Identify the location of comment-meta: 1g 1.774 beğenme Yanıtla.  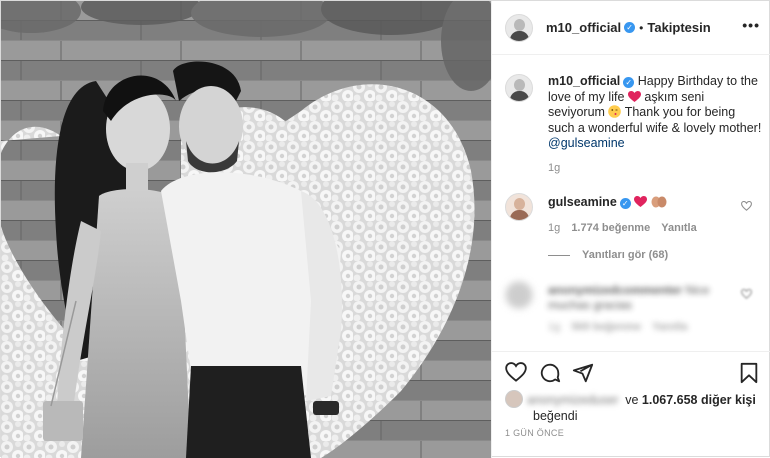
(622, 228).